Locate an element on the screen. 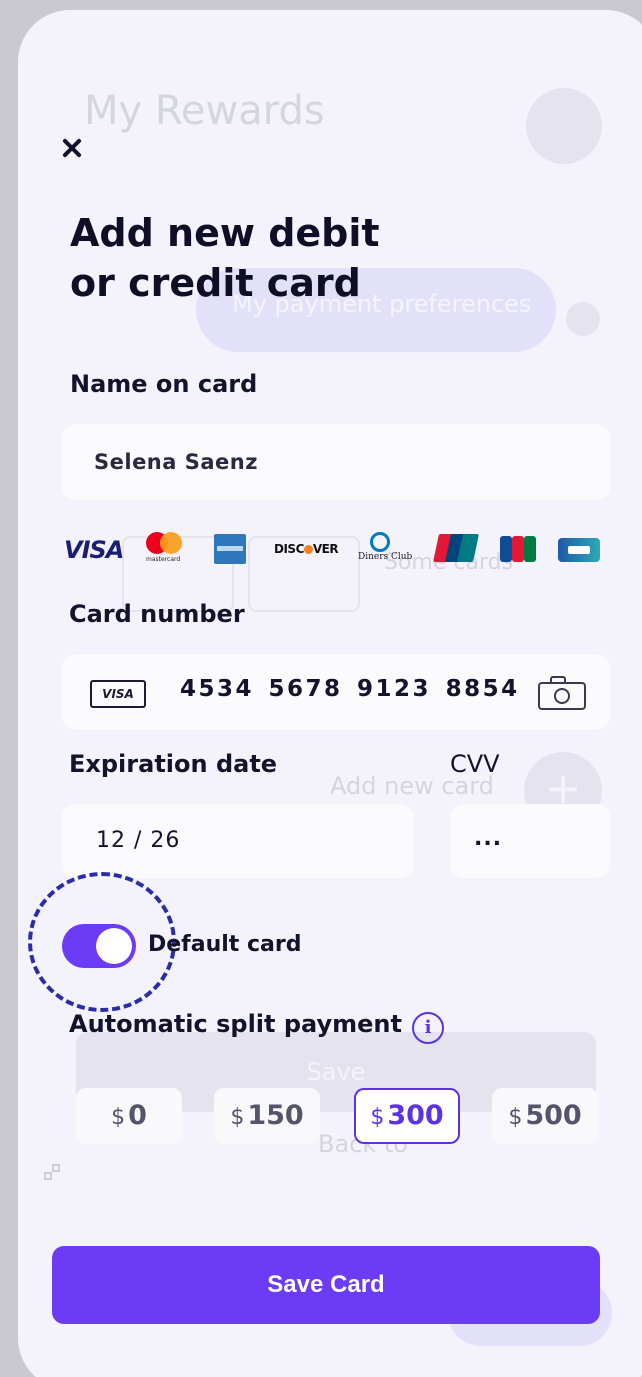 The image size is (642, 1377). split-amount-option-300: $300 is located at coordinates (407, 1116).